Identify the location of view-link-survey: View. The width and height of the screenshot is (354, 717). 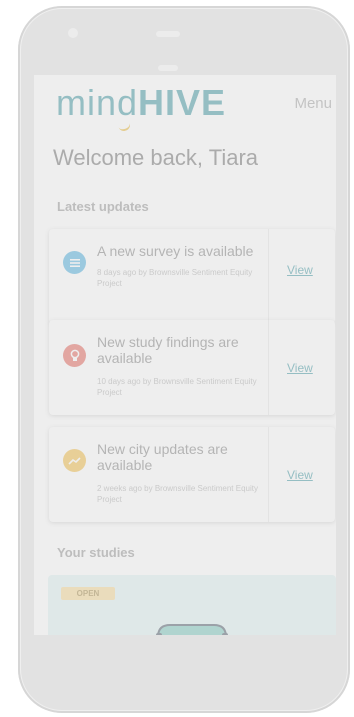
(300, 270).